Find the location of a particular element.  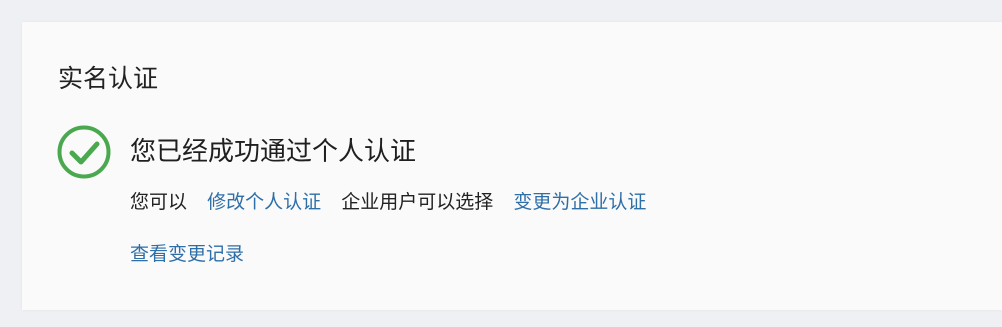

change-to-enterprise-verification-link: 变更为企业认证 is located at coordinates (579, 202).